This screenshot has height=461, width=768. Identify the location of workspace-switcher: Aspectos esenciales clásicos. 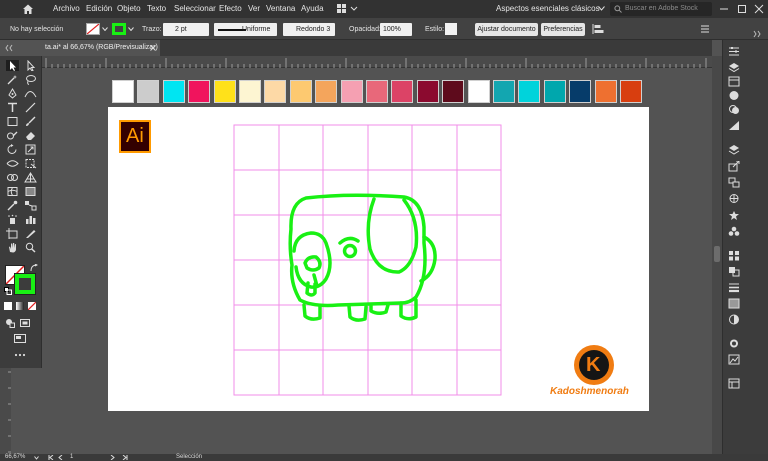
(548, 8).